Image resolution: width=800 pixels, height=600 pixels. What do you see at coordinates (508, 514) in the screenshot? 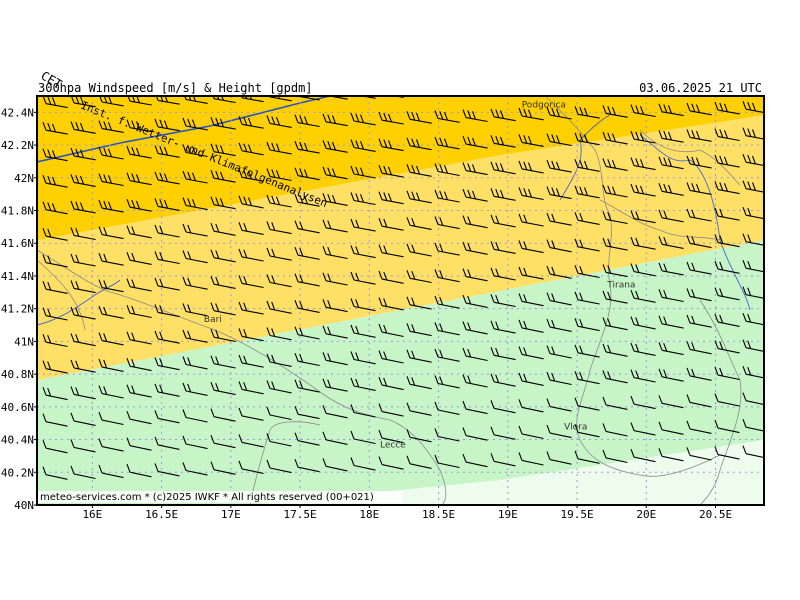
I see `lon-tick-label: 19E` at bounding box center [508, 514].